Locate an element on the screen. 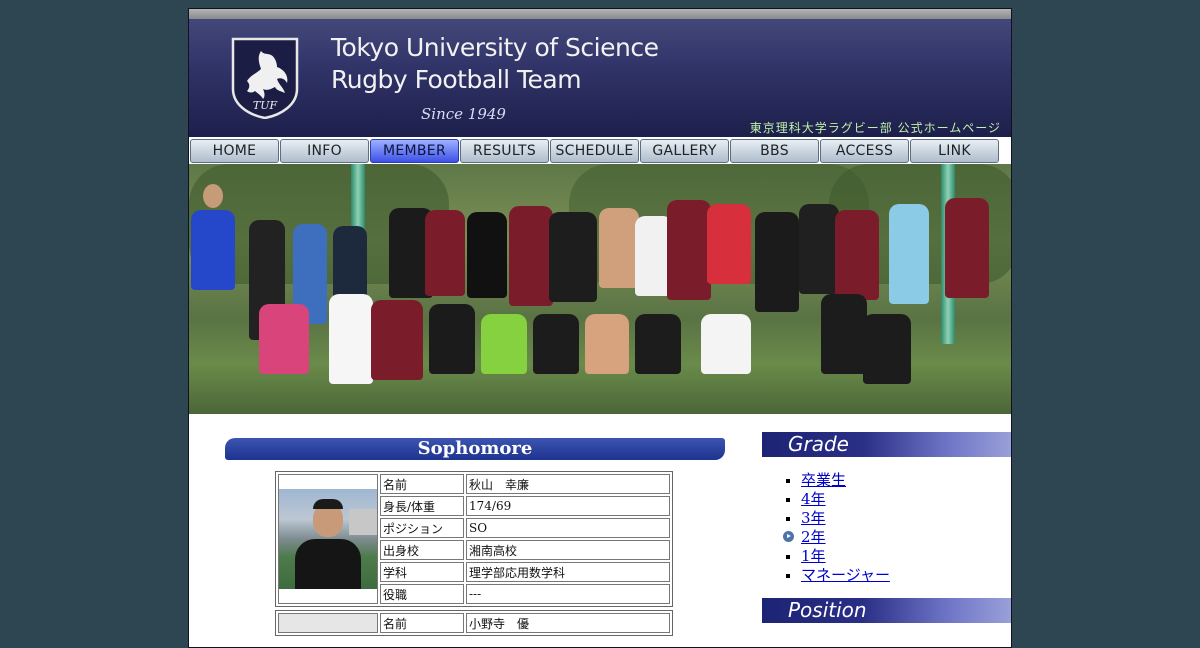 The image size is (1200, 648). profile-label: ポジション is located at coordinates (422, 528).